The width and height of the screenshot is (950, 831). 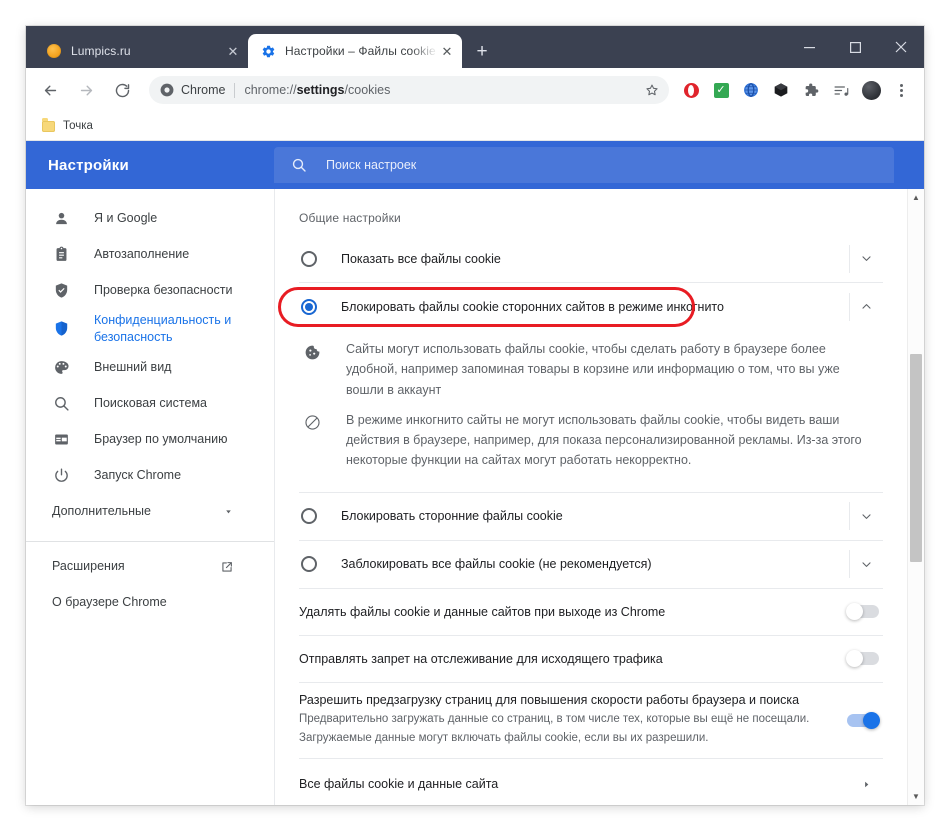 I want to click on sidebar-item-label: Расширения, so click(x=88, y=566).